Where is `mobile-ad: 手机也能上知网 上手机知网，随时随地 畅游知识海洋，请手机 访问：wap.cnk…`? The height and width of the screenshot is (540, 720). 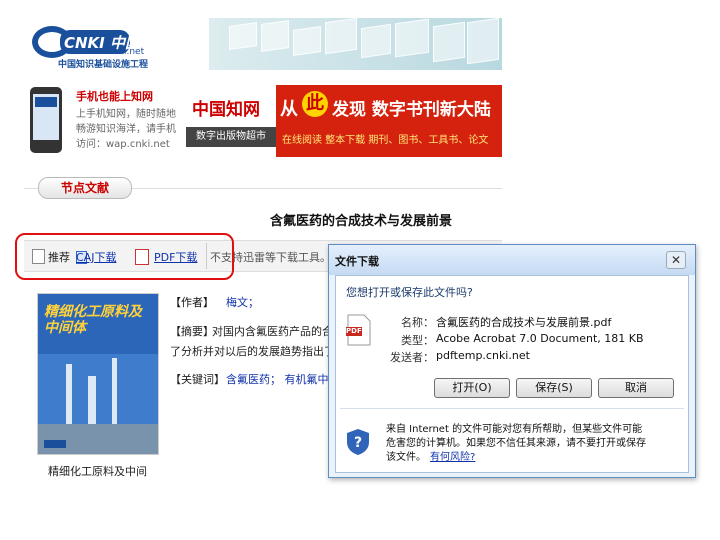
mobile-ad: 手机也能上知网 上手机知网，随时随地 畅游知识海洋，请手机 访问：wap.cnk… is located at coordinates (105, 121).